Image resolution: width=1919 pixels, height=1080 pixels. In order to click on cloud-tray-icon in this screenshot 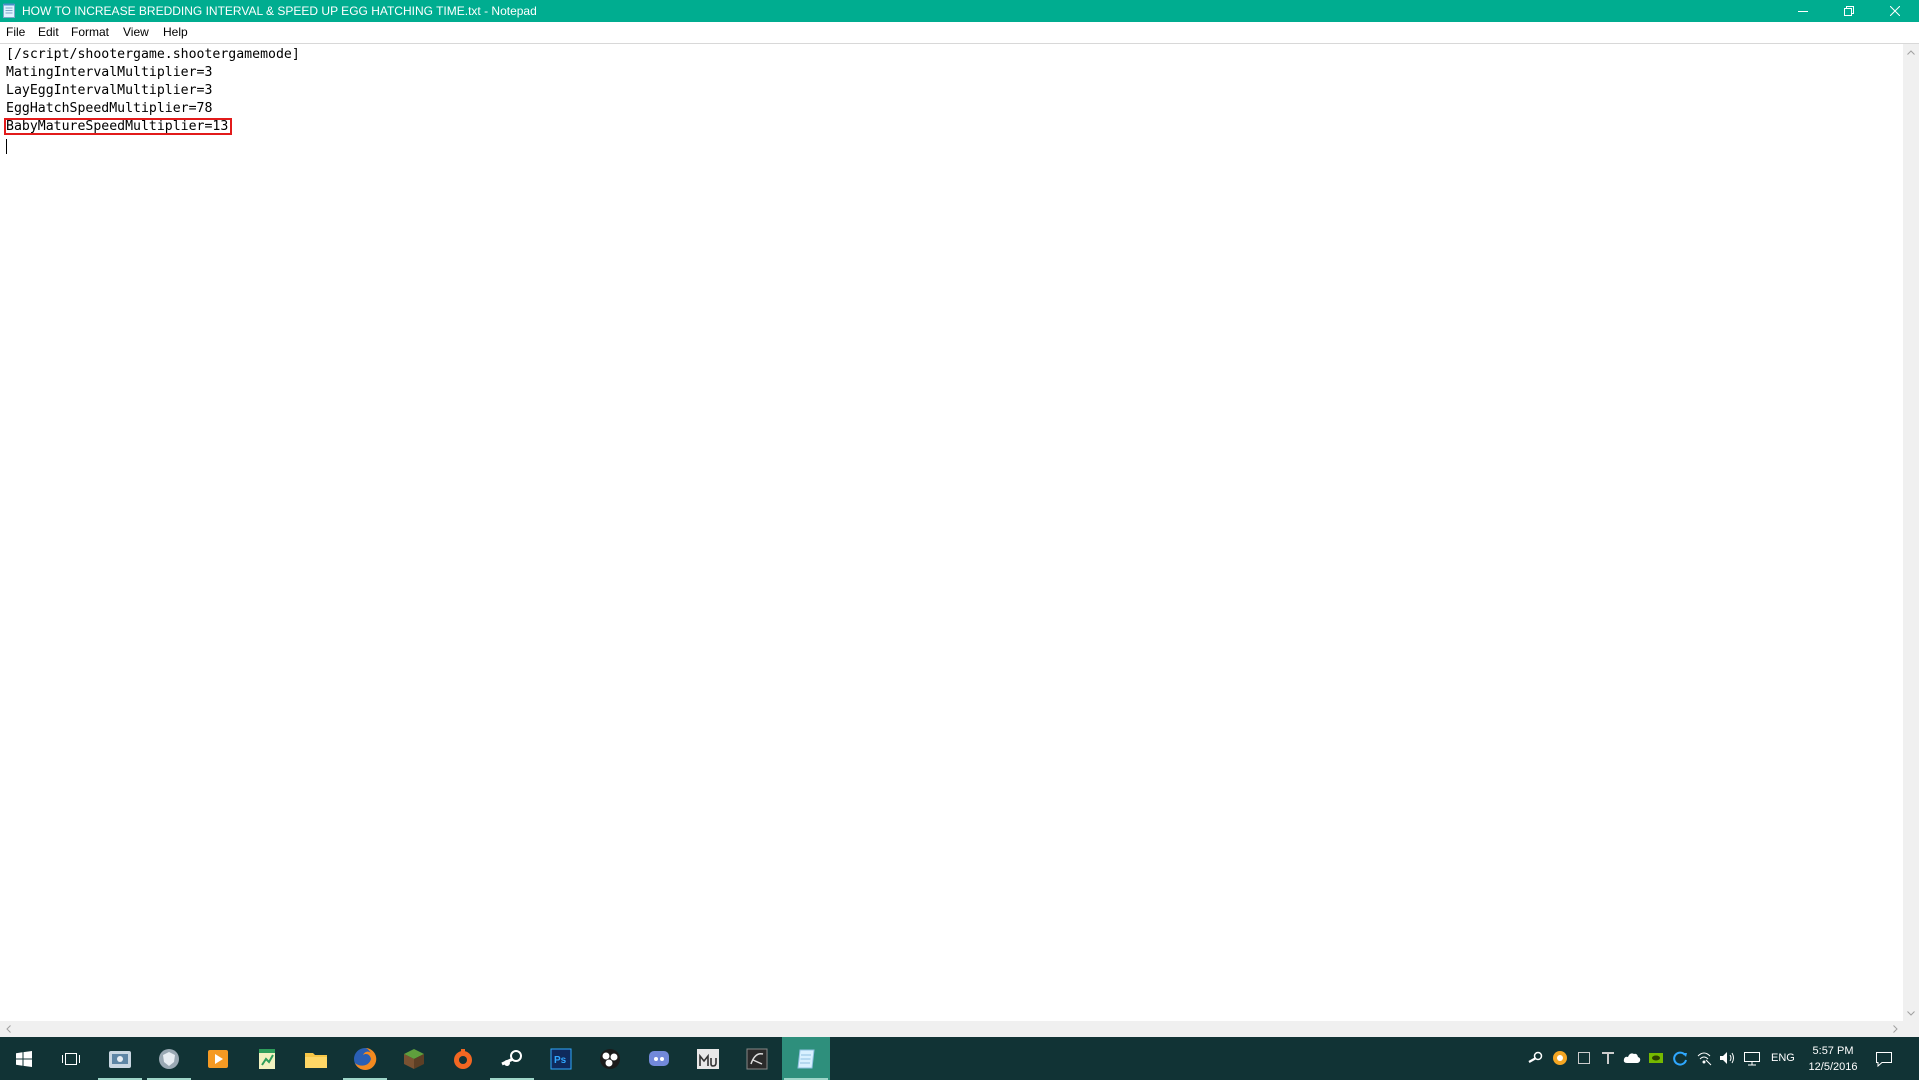, I will do `click(1632, 1058)`.